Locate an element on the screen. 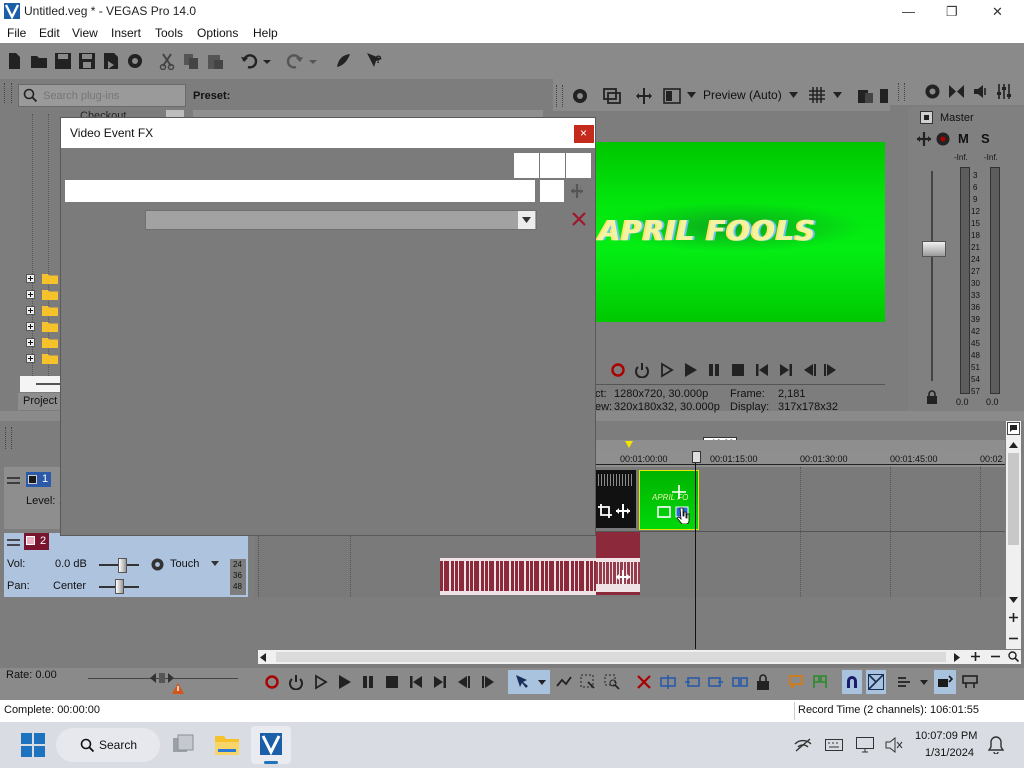  audio-clip-waveform is located at coordinates (518, 576).